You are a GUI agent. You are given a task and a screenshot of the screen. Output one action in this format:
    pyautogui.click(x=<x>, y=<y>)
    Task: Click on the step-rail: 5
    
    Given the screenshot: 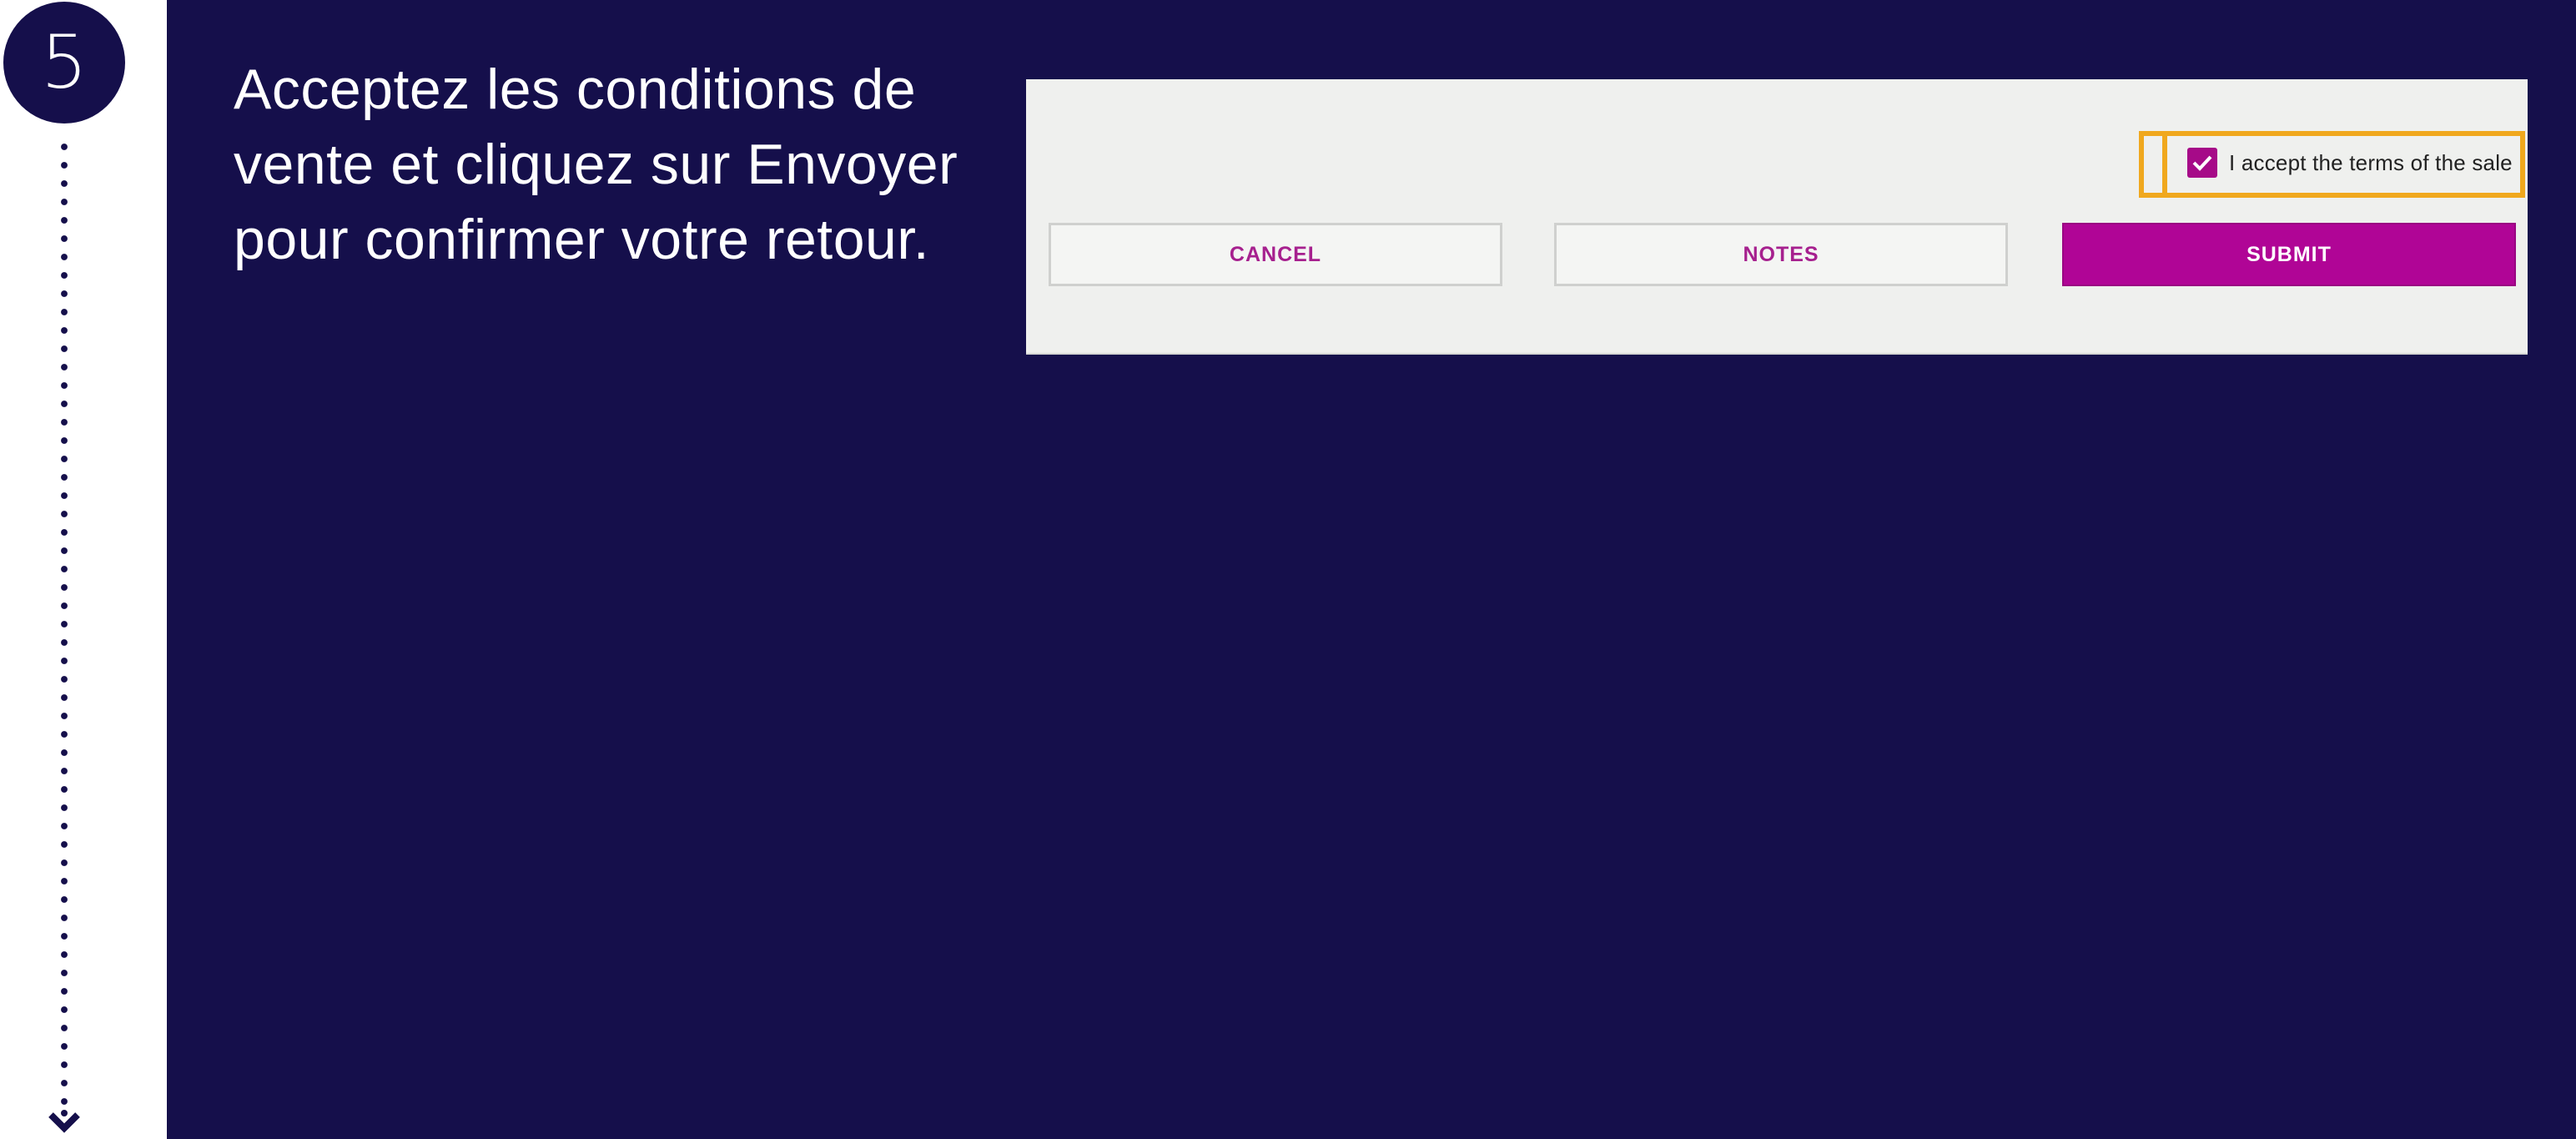 What is the action you would take?
    pyautogui.click(x=83, y=569)
    